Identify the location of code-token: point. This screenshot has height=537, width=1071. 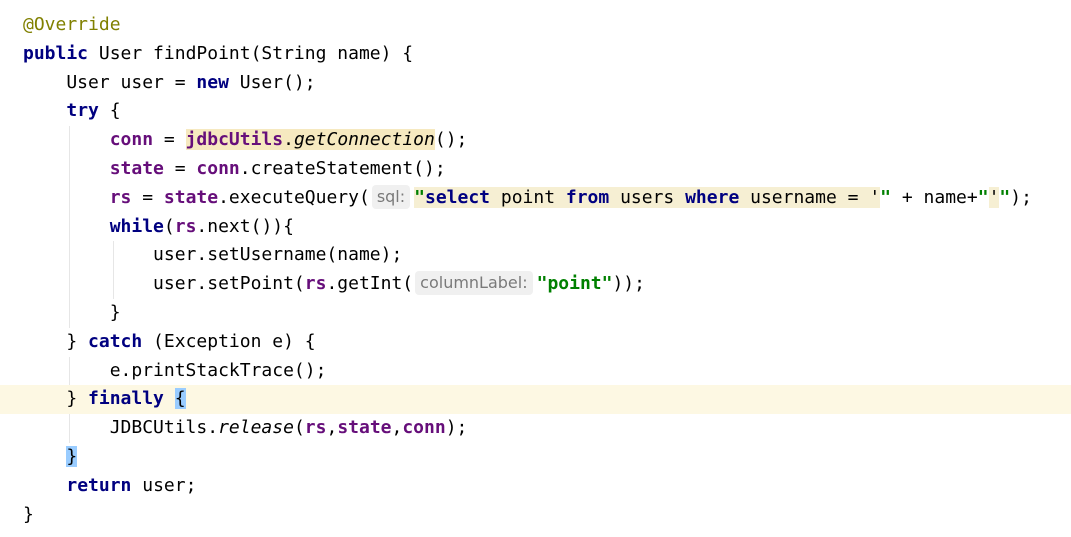
(528, 197).